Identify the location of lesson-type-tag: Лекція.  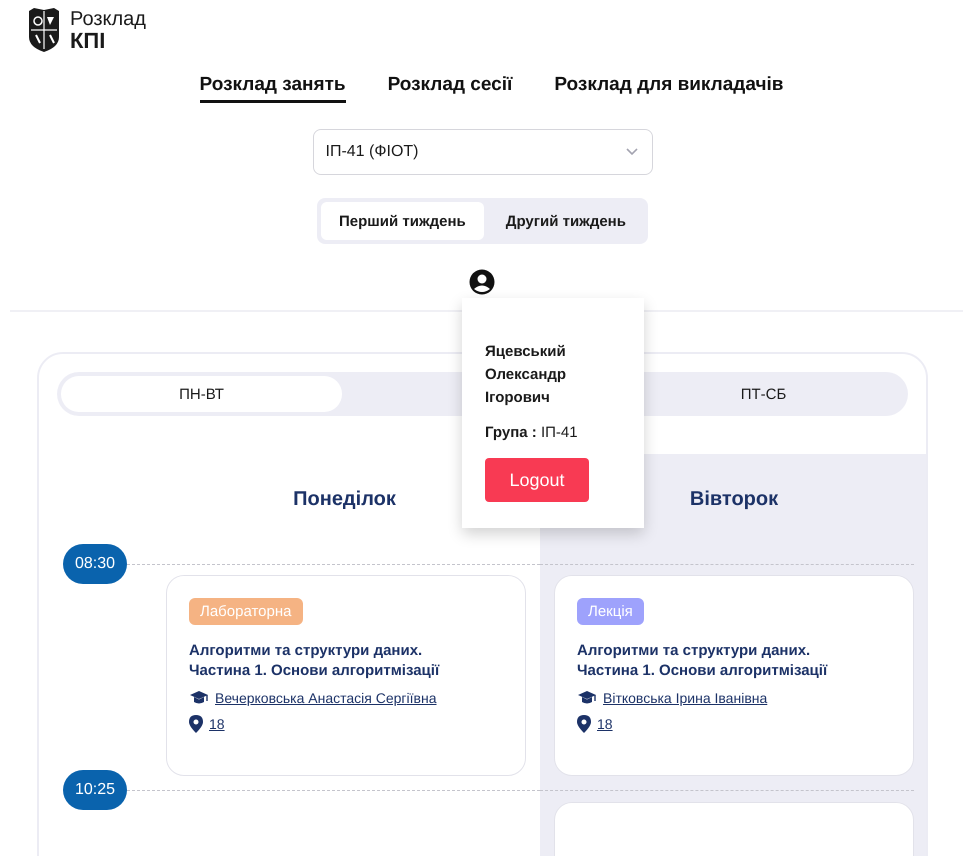
(610, 611).